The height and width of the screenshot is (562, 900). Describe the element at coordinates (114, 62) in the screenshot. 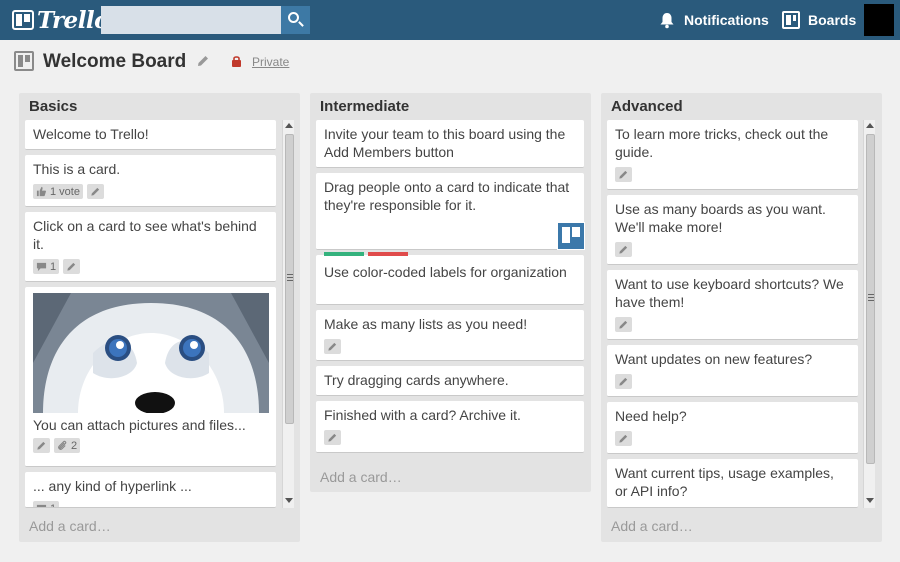

I see `board-title: Welcome Board` at that location.